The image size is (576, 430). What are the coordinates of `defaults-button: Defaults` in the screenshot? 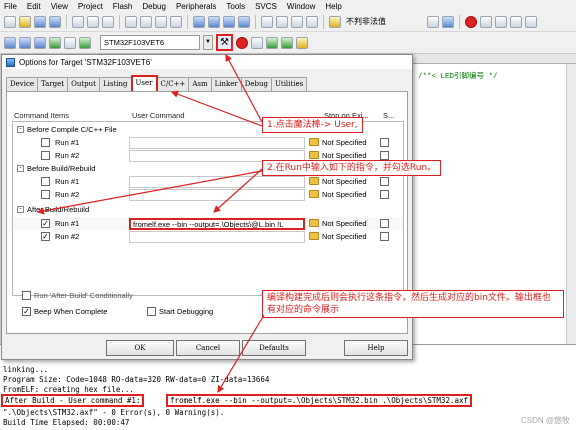 It's located at (274, 348).